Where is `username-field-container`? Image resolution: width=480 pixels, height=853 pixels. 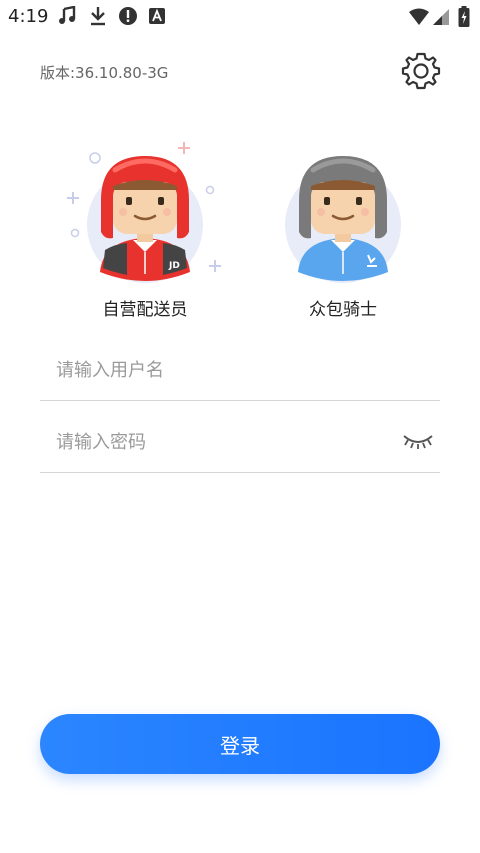 username-field-container is located at coordinates (240, 370).